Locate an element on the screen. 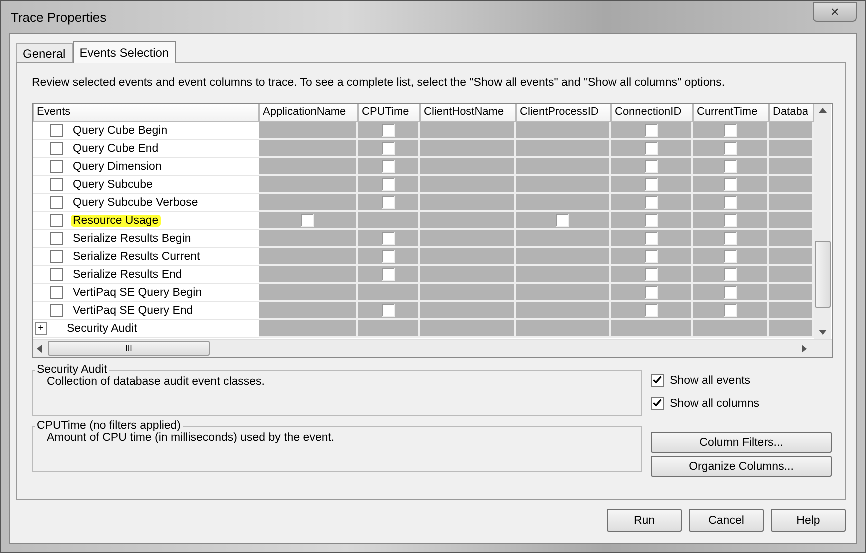 The image size is (866, 553). event-description: Collection of database audit event classes. is located at coordinates (156, 382).